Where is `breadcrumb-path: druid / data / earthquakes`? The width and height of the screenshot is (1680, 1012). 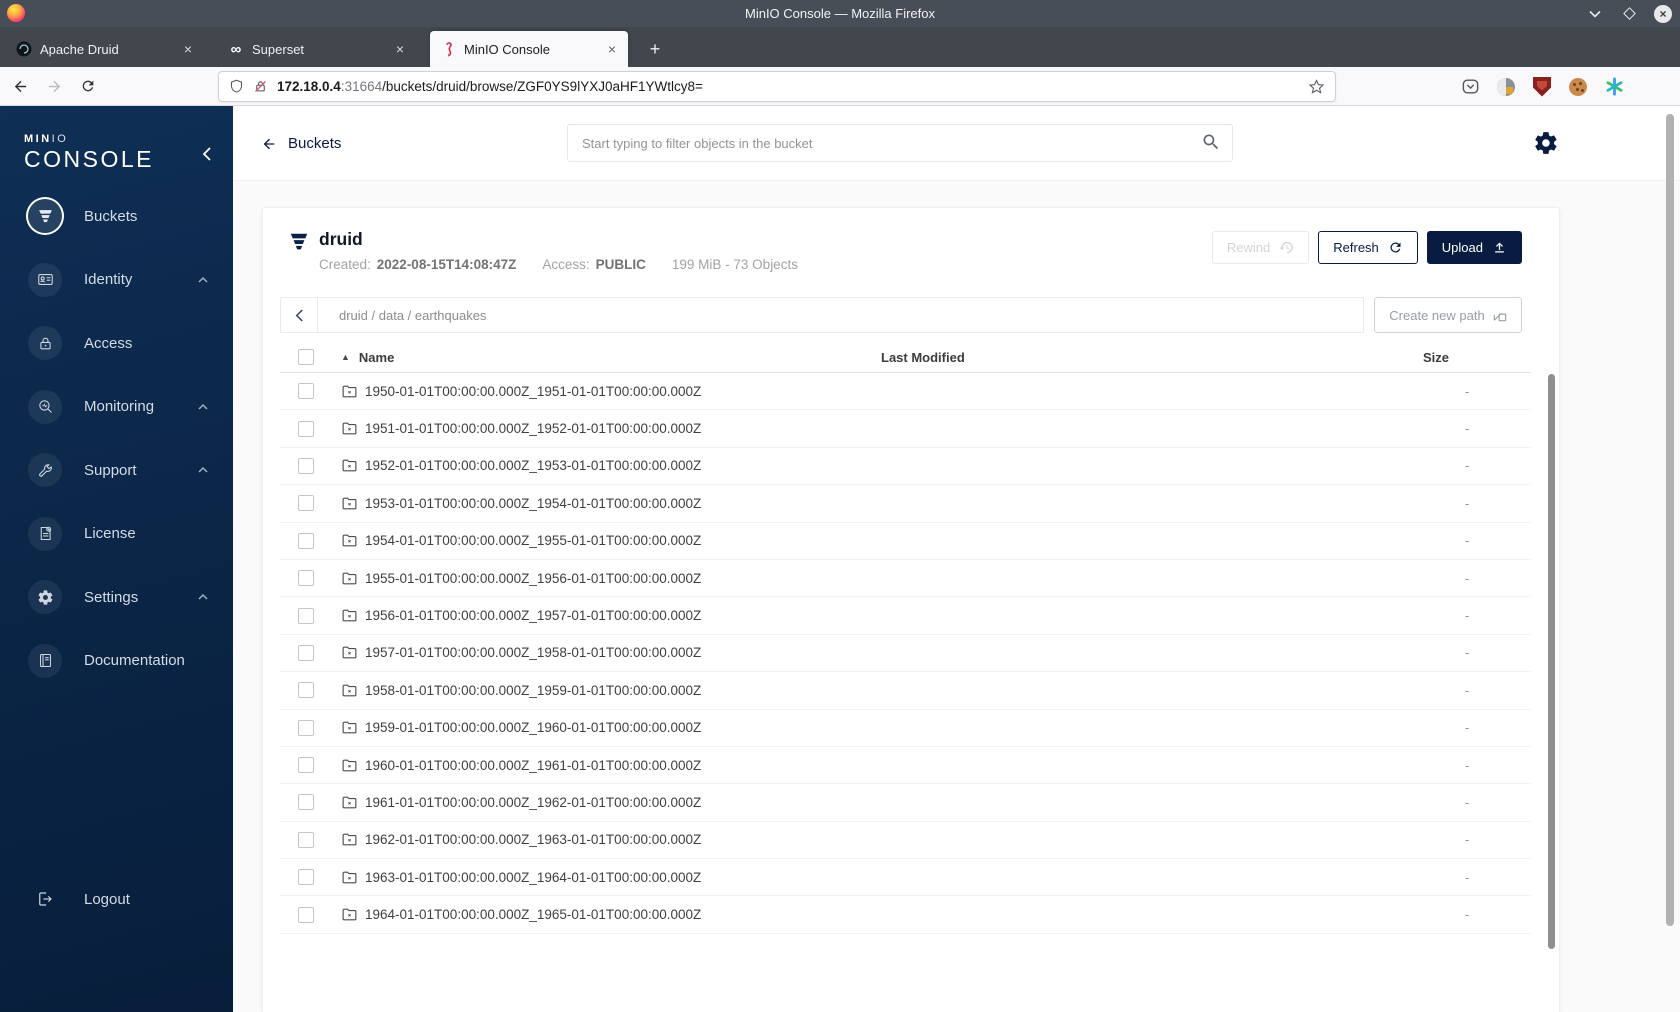 breadcrumb-path: druid / data / earthquakes is located at coordinates (402, 315).